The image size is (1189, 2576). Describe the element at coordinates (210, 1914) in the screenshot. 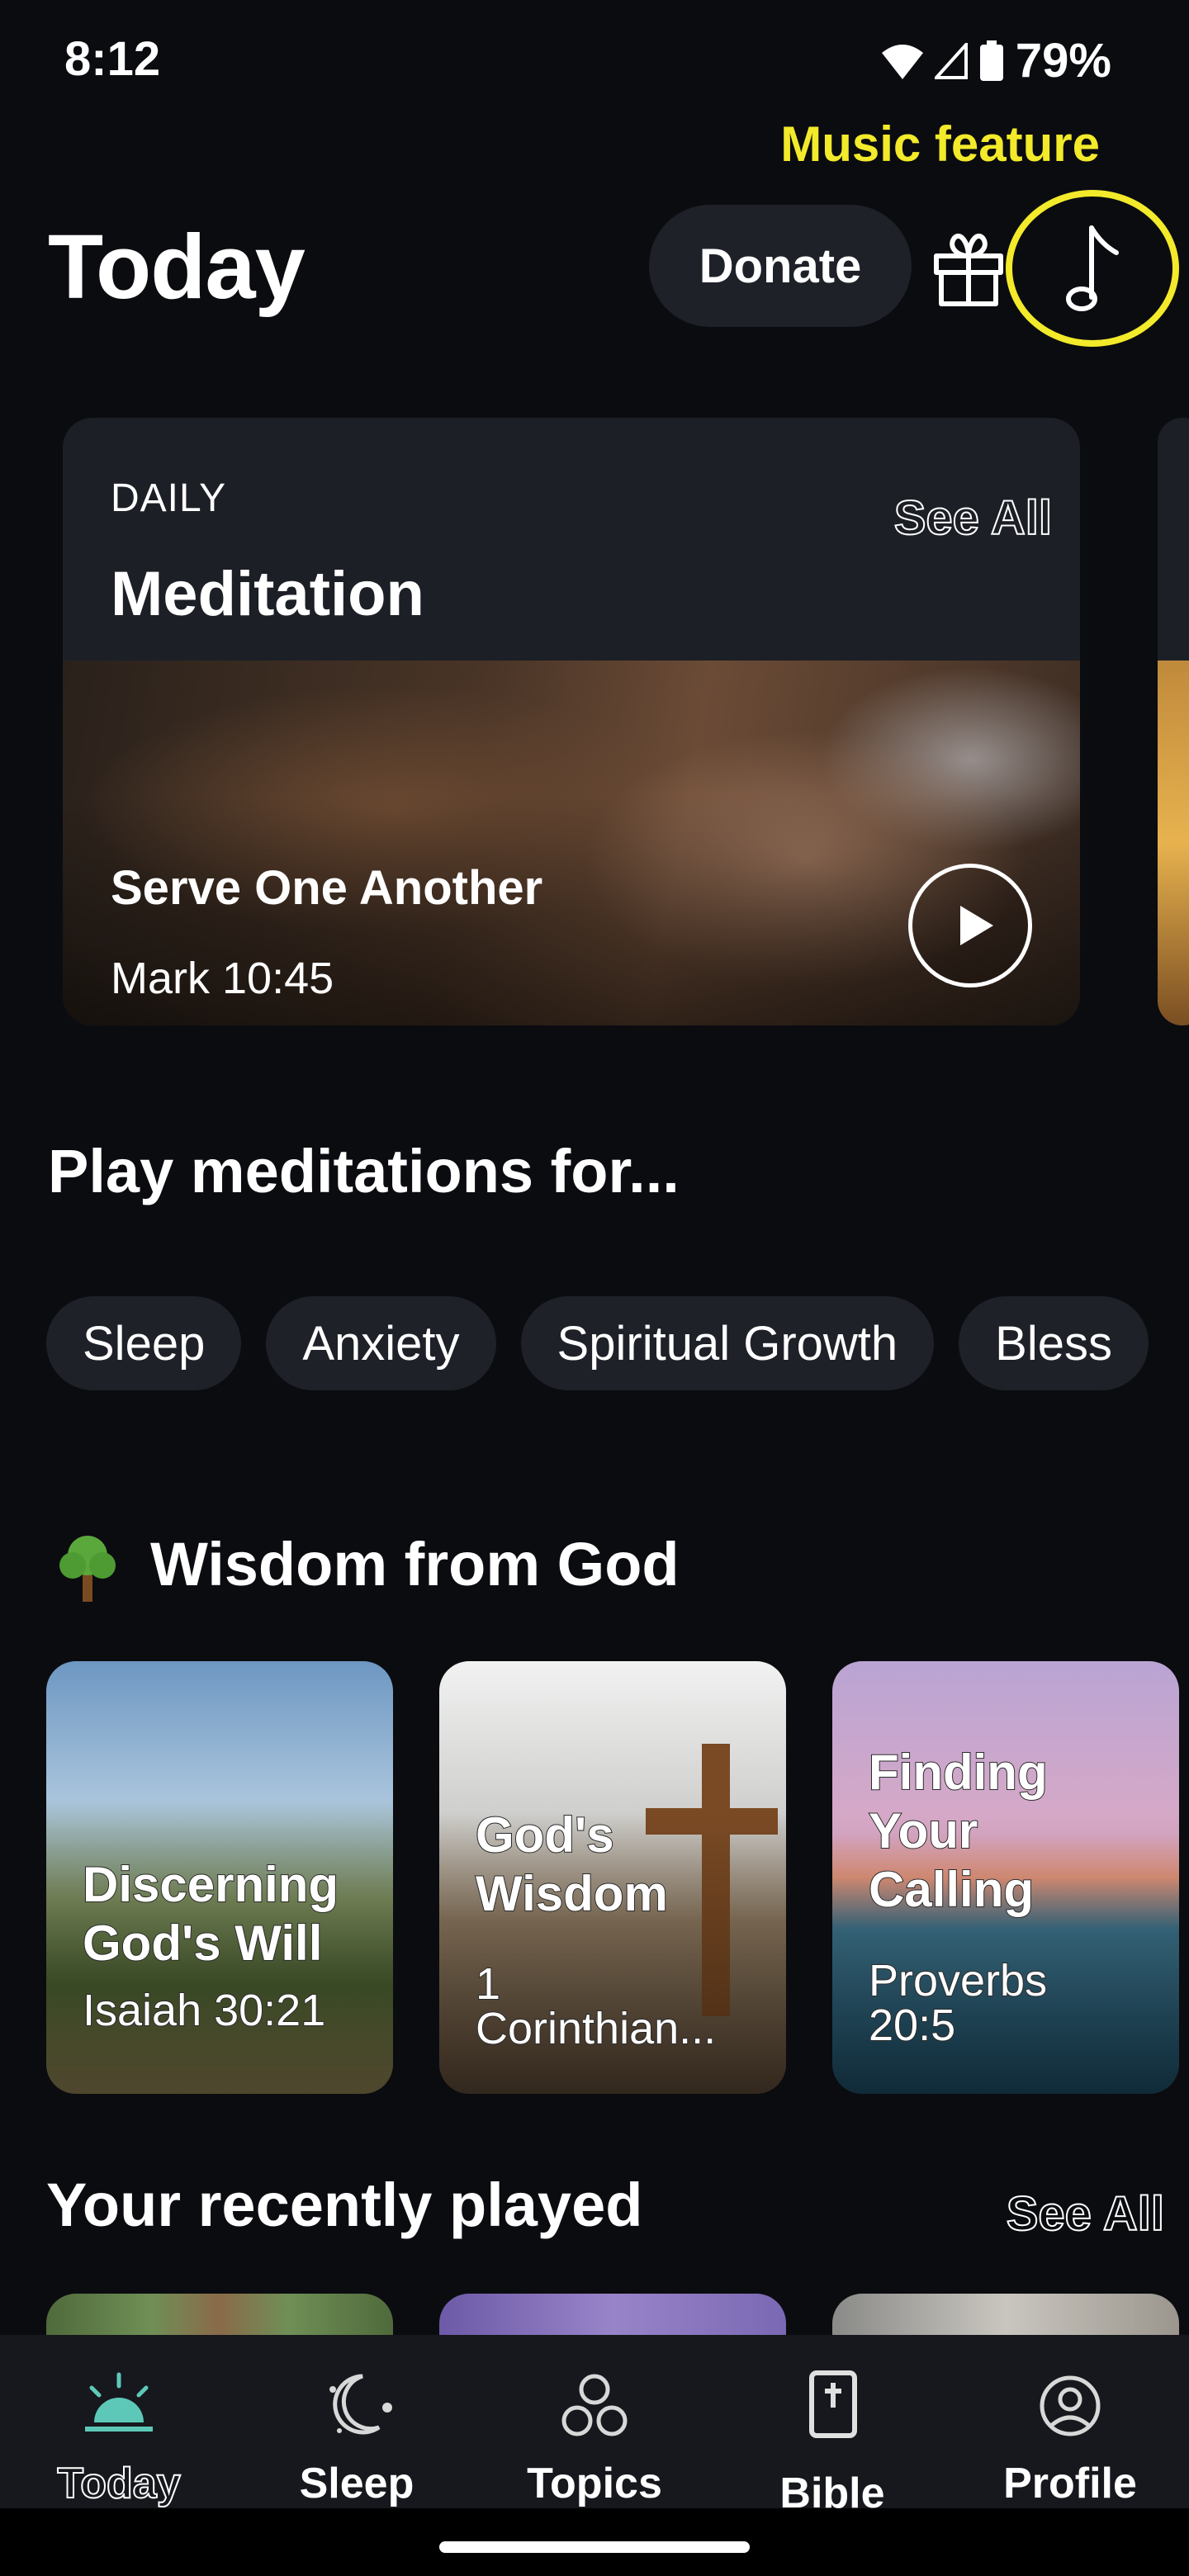

I see `wisdom-card-title: Discerning God's Will` at that location.